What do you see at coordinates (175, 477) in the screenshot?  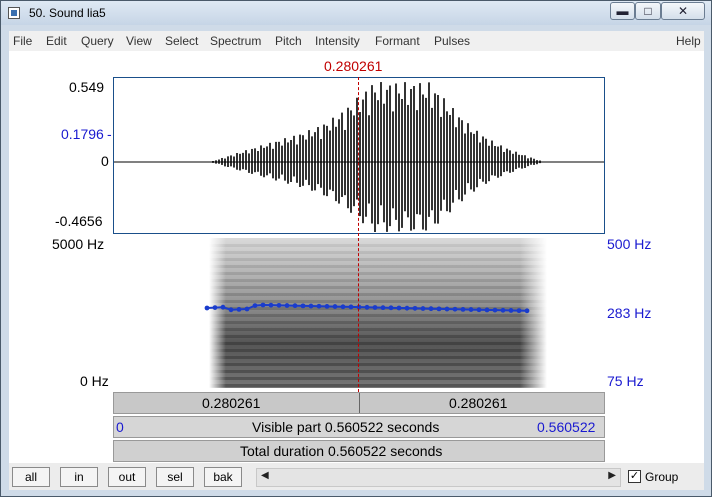 I see `zoom-selection-button: sel` at bounding box center [175, 477].